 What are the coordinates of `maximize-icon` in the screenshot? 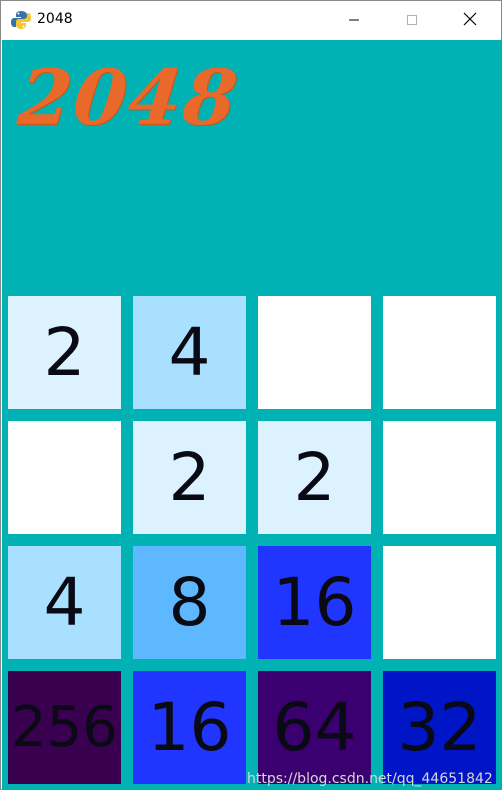 It's located at (412, 20).